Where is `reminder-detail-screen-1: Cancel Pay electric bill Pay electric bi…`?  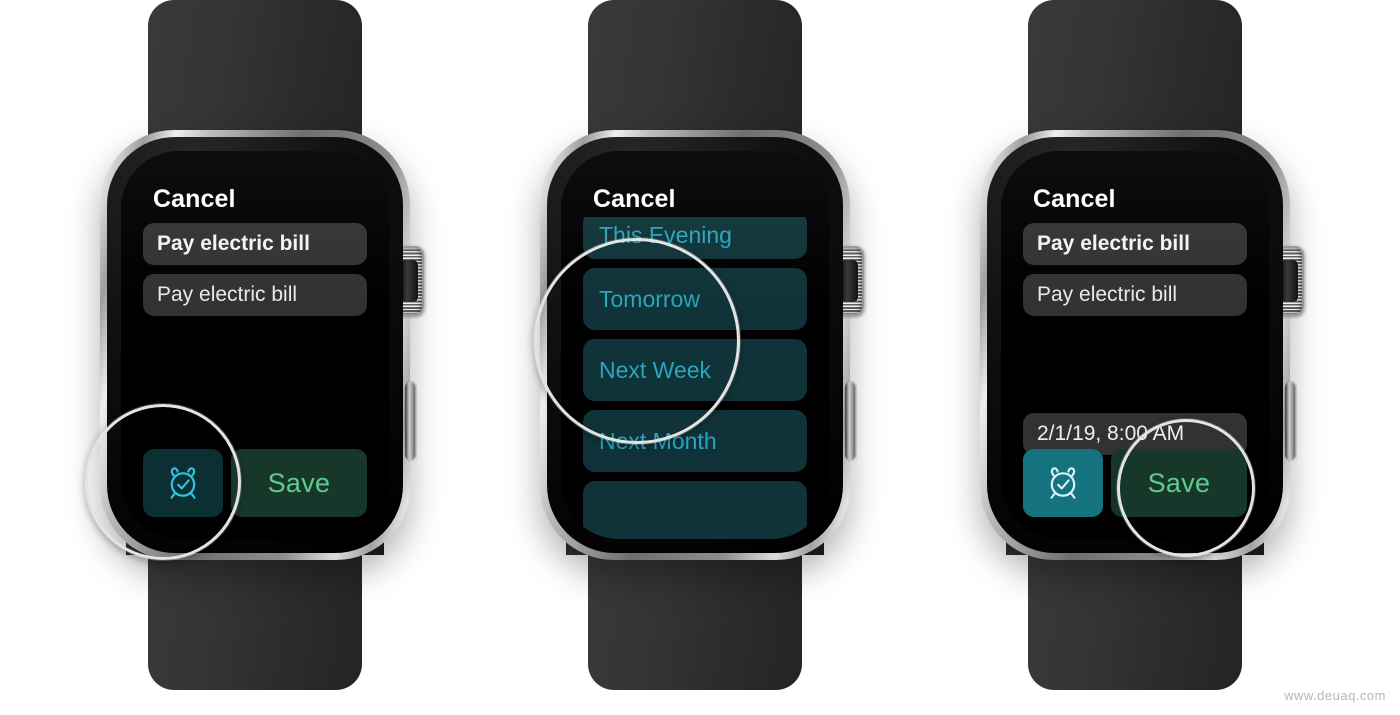
reminder-detail-screen-1: Cancel Pay electric bill Pay electric bi… is located at coordinates (255, 345).